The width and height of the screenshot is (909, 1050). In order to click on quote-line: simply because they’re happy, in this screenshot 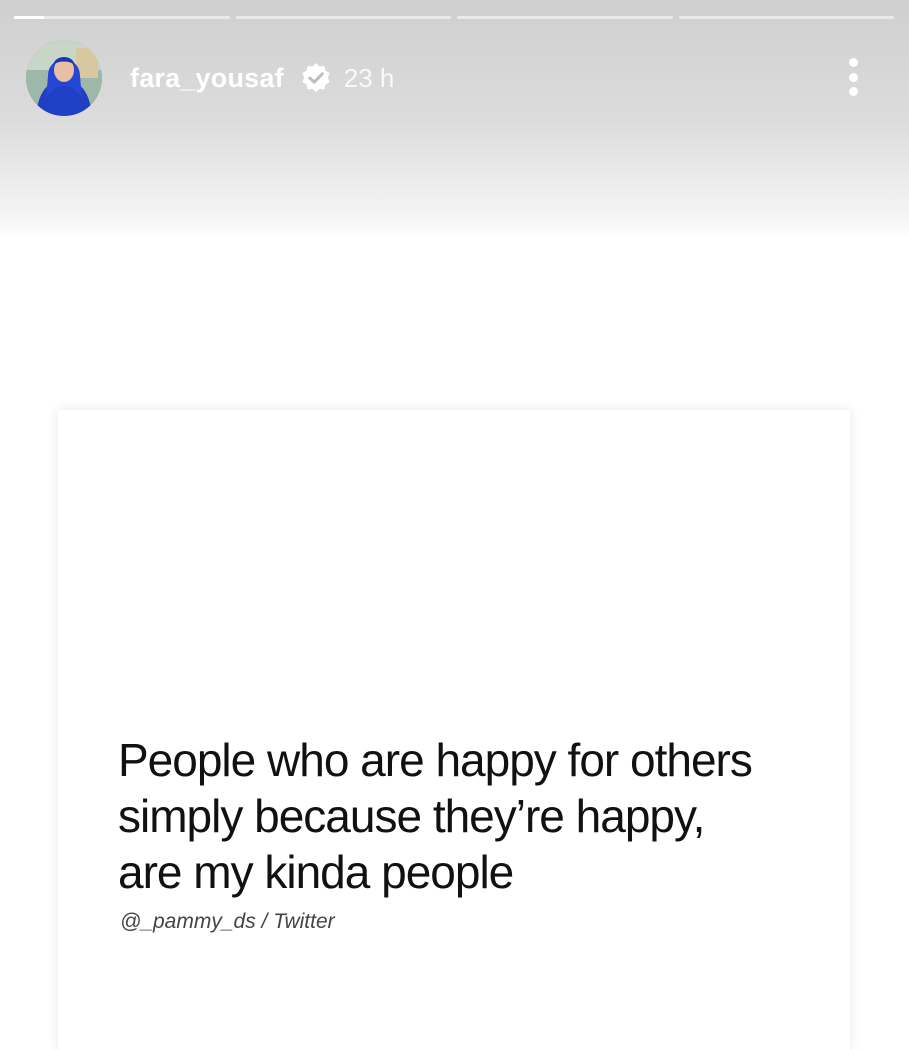, I will do `click(411, 816)`.